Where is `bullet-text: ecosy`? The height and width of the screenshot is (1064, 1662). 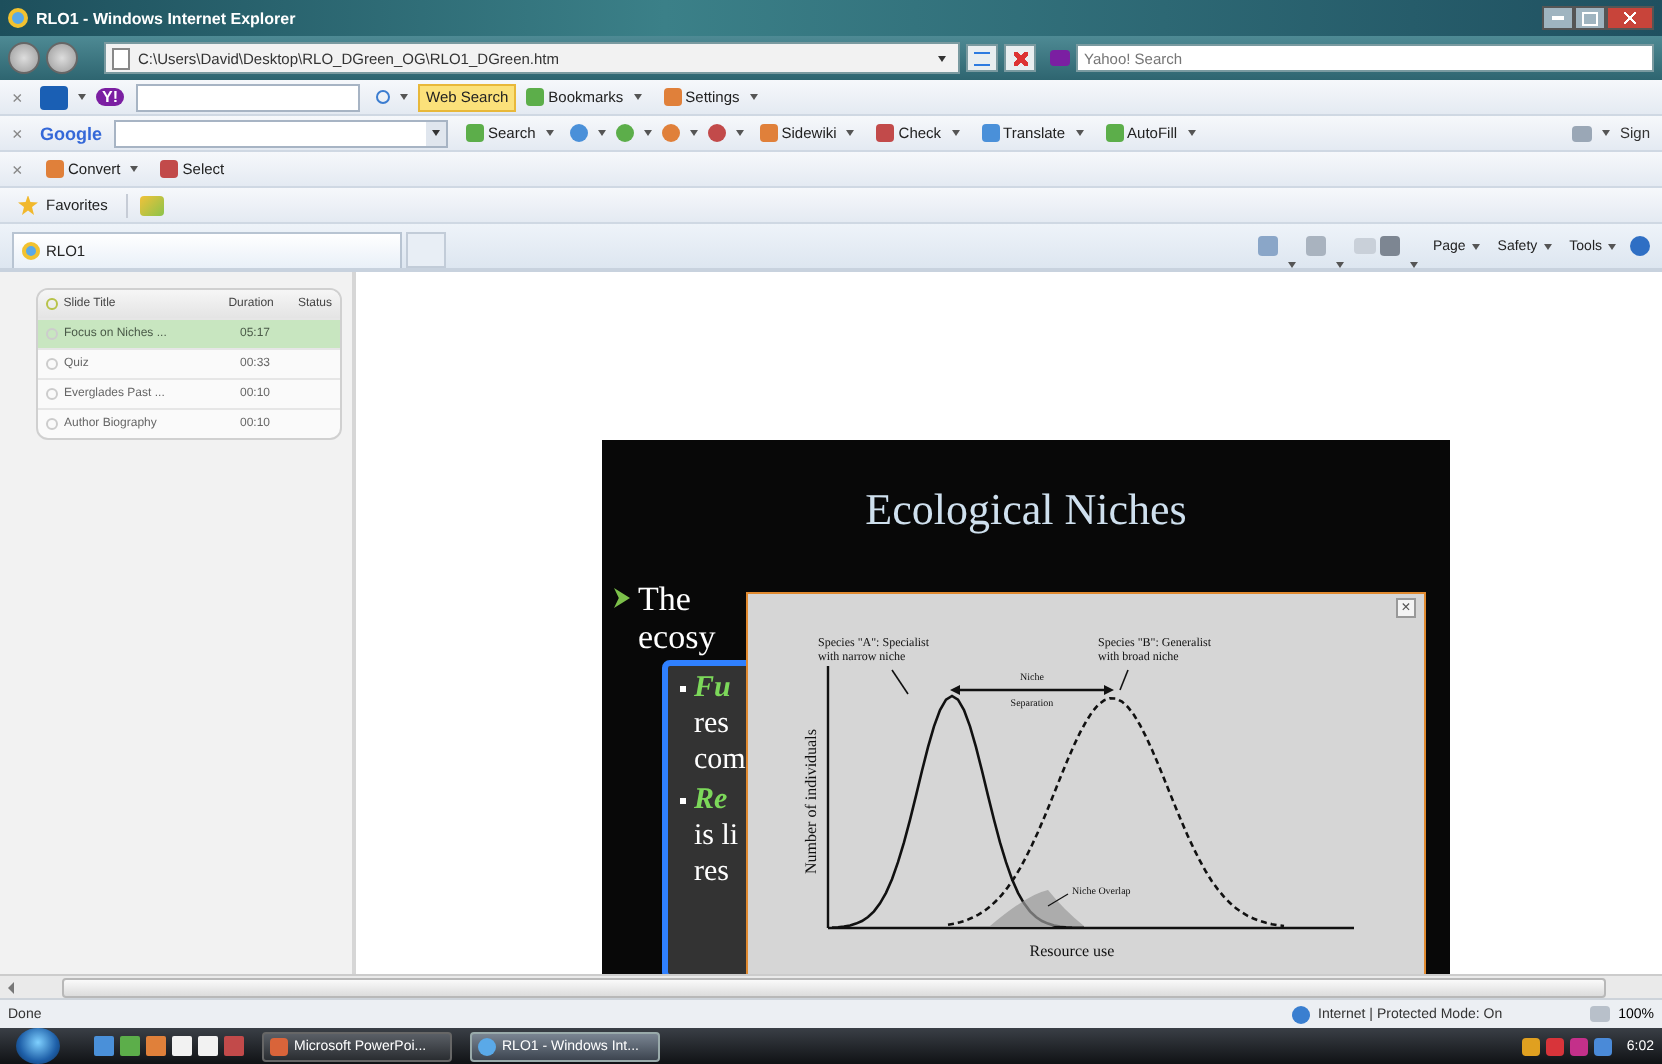 bullet-text: ecosy is located at coordinates (677, 637).